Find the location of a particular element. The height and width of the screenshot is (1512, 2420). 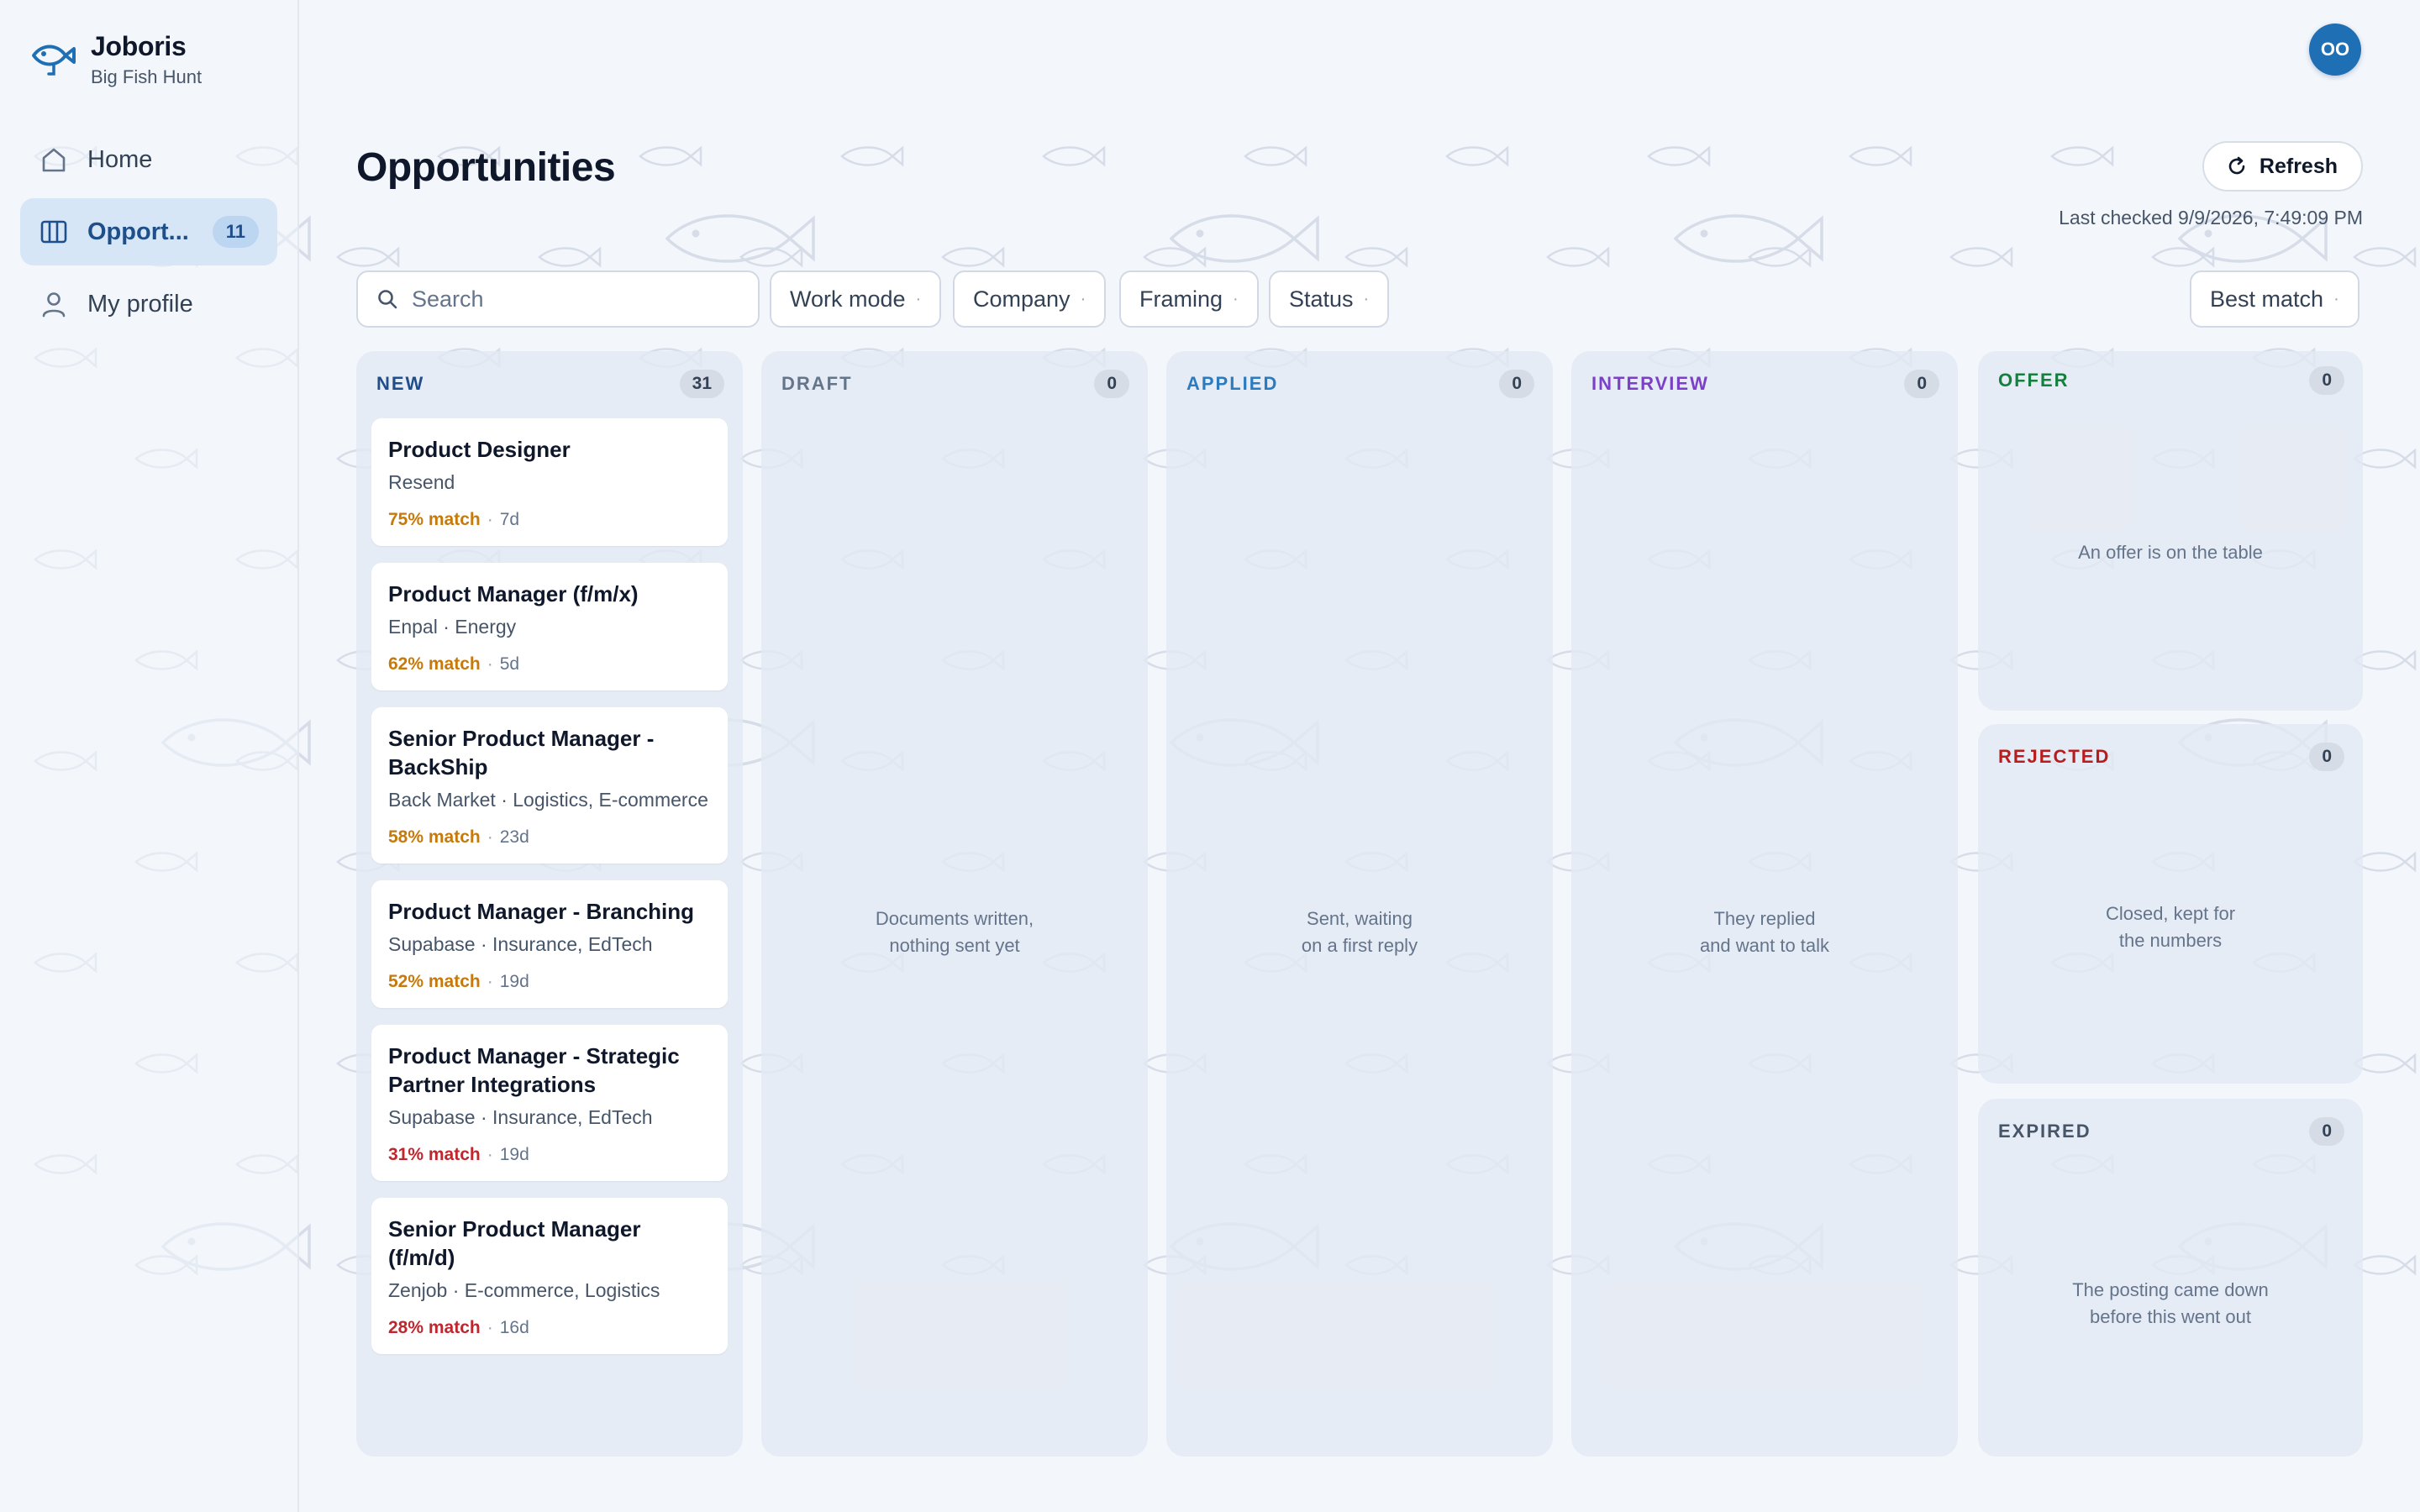

work-mode-filter: Work mode · is located at coordinates (856, 299).